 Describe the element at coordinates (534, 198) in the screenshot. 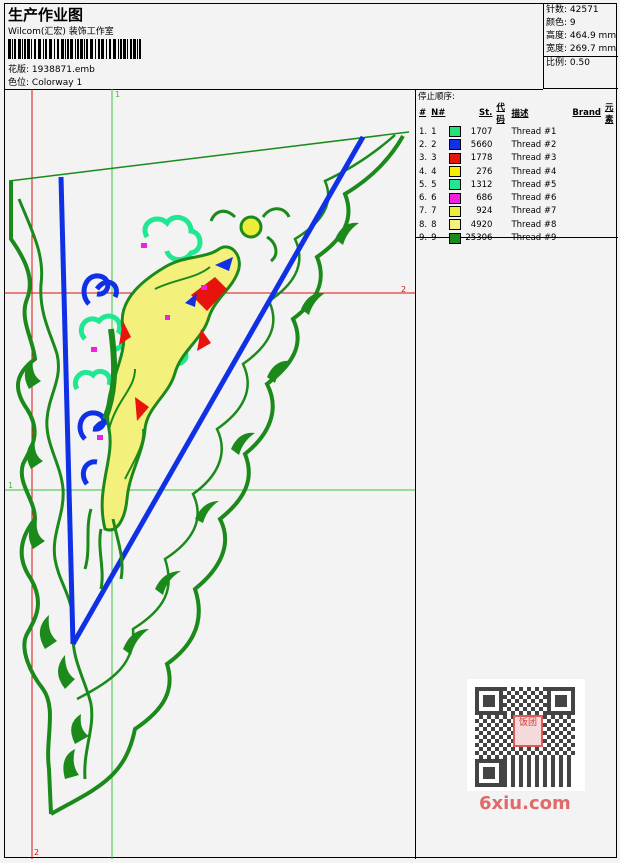

I see `thread-description: Thread #6` at that location.